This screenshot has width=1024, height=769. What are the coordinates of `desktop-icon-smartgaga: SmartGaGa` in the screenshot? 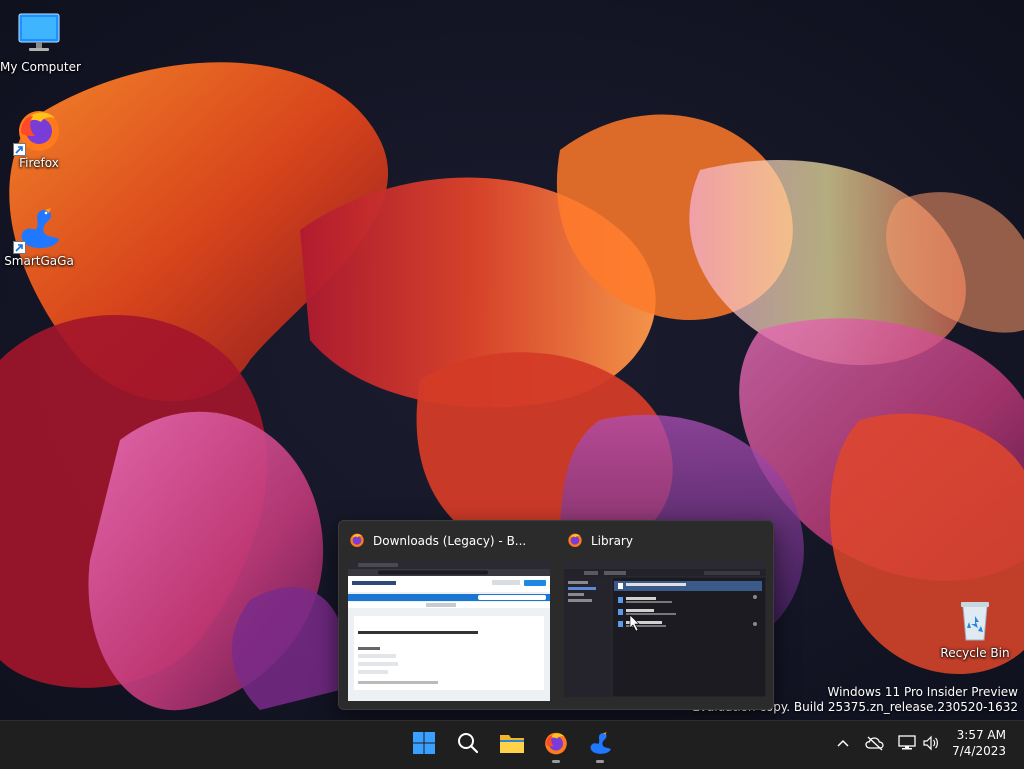 It's located at (39, 236).